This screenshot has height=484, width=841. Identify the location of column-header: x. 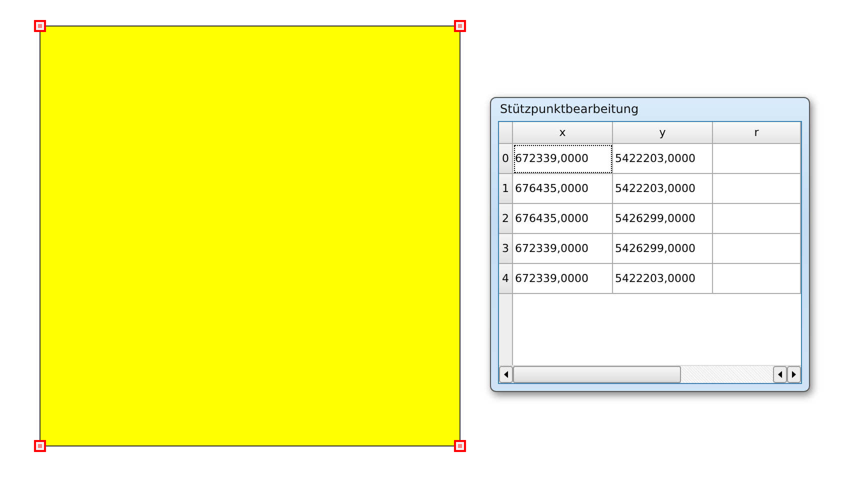
(563, 133).